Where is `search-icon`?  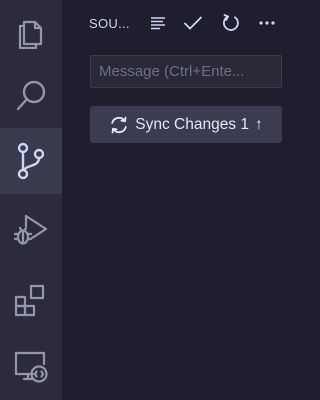
search-icon is located at coordinates (31, 95).